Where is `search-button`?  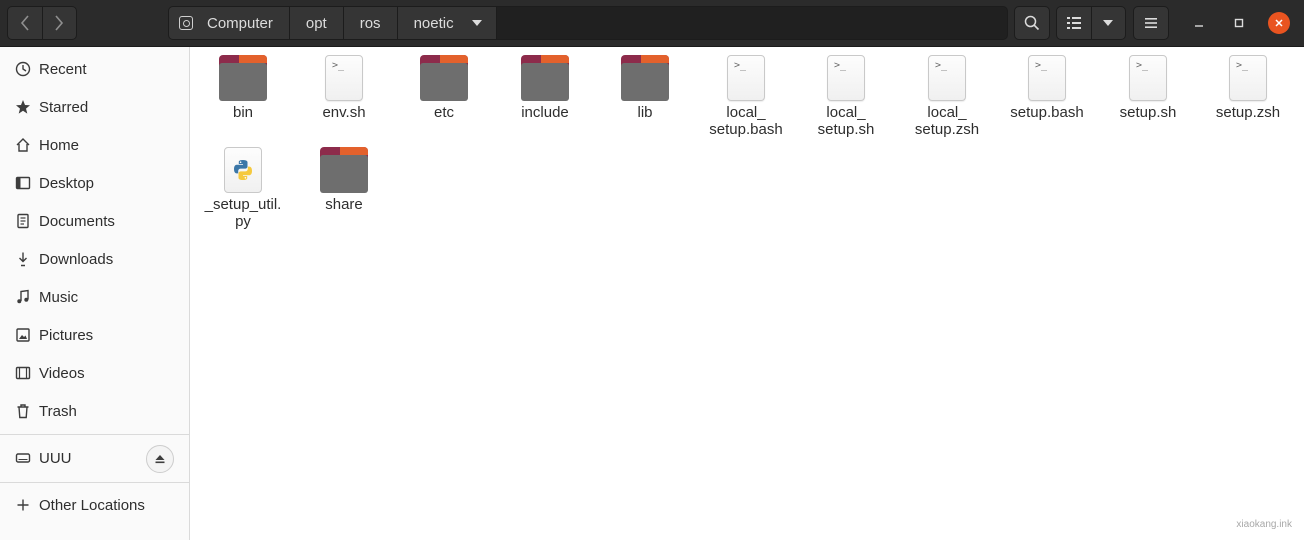
search-button is located at coordinates (1032, 23).